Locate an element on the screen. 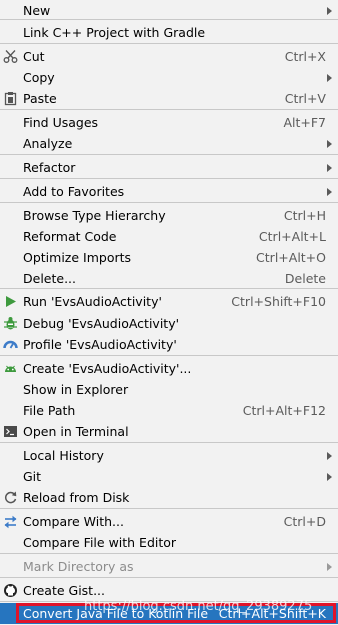 The height and width of the screenshot is (625, 338). menu-item-shortcut: Ctrl+Alt+Shift+K is located at coordinates (272, 613).